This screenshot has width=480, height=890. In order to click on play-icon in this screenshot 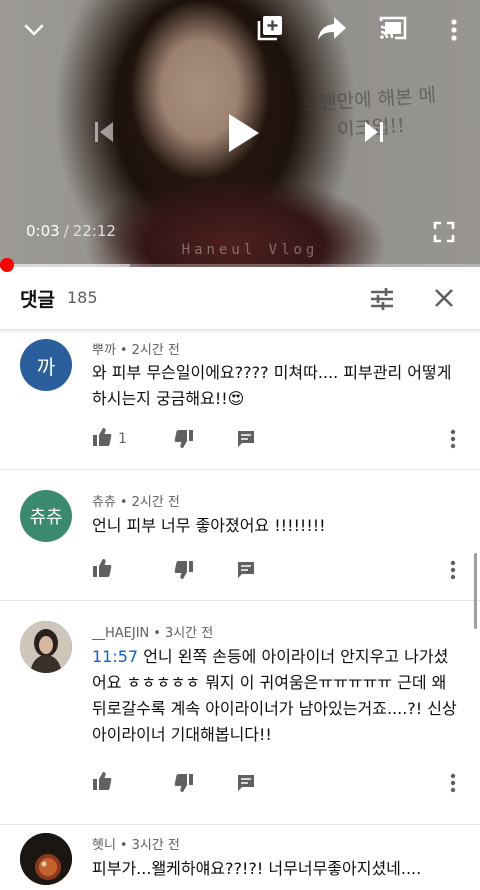, I will do `click(243, 133)`.